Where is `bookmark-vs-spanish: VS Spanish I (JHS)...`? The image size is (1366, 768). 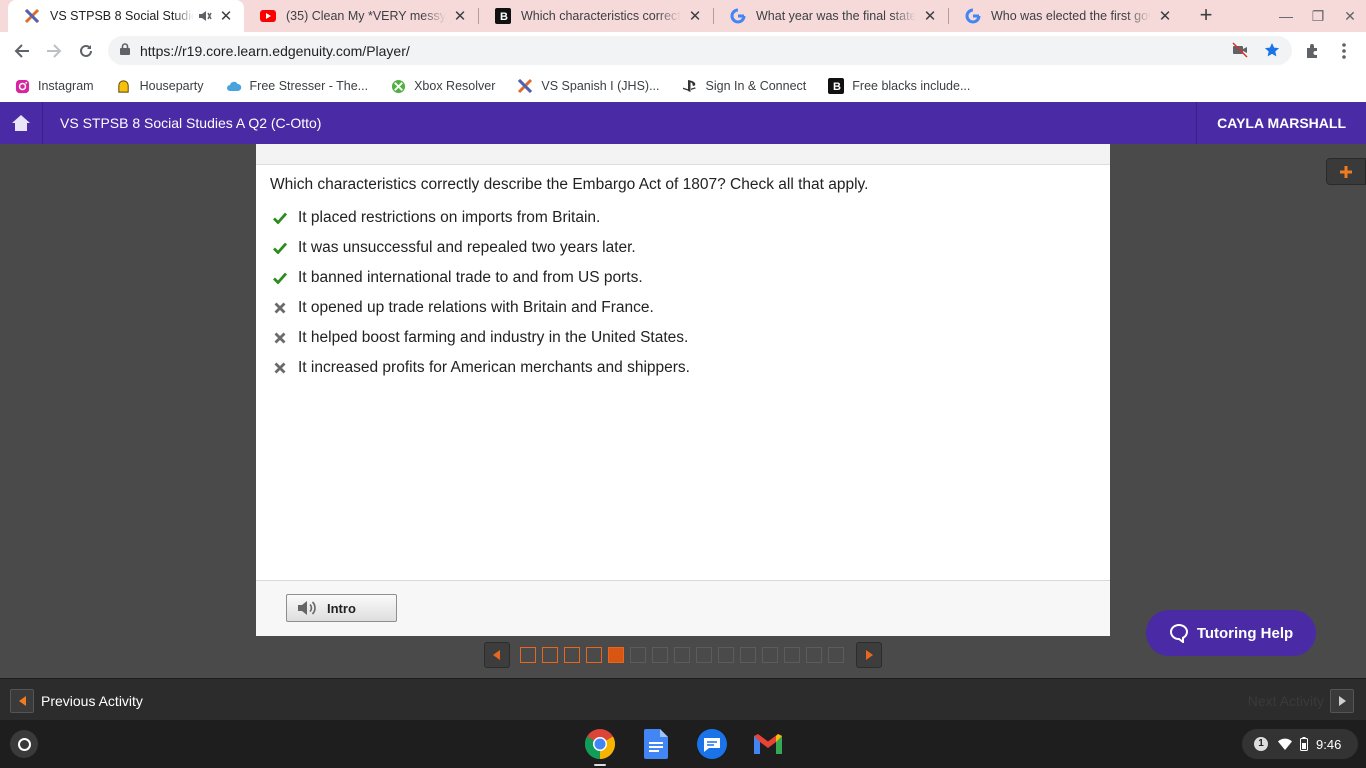
bookmark-vs-spanish: VS Spanish I (JHS)... is located at coordinates (588, 86).